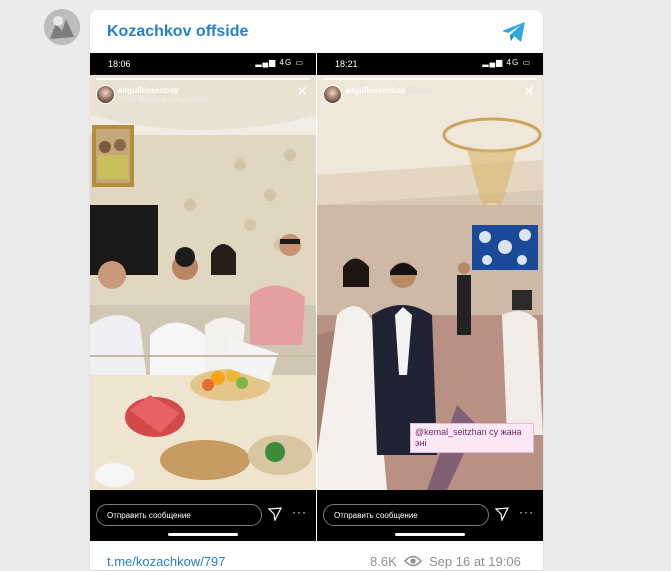  What do you see at coordinates (166, 561) in the screenshot?
I see `post-link: t.me/kozachkow/797` at bounding box center [166, 561].